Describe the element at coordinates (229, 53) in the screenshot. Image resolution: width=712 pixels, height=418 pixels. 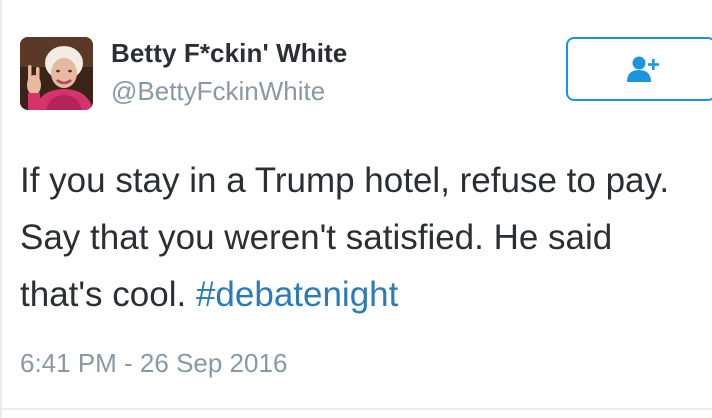
I see `author-display-name: Betty F*ckin' White` at that location.